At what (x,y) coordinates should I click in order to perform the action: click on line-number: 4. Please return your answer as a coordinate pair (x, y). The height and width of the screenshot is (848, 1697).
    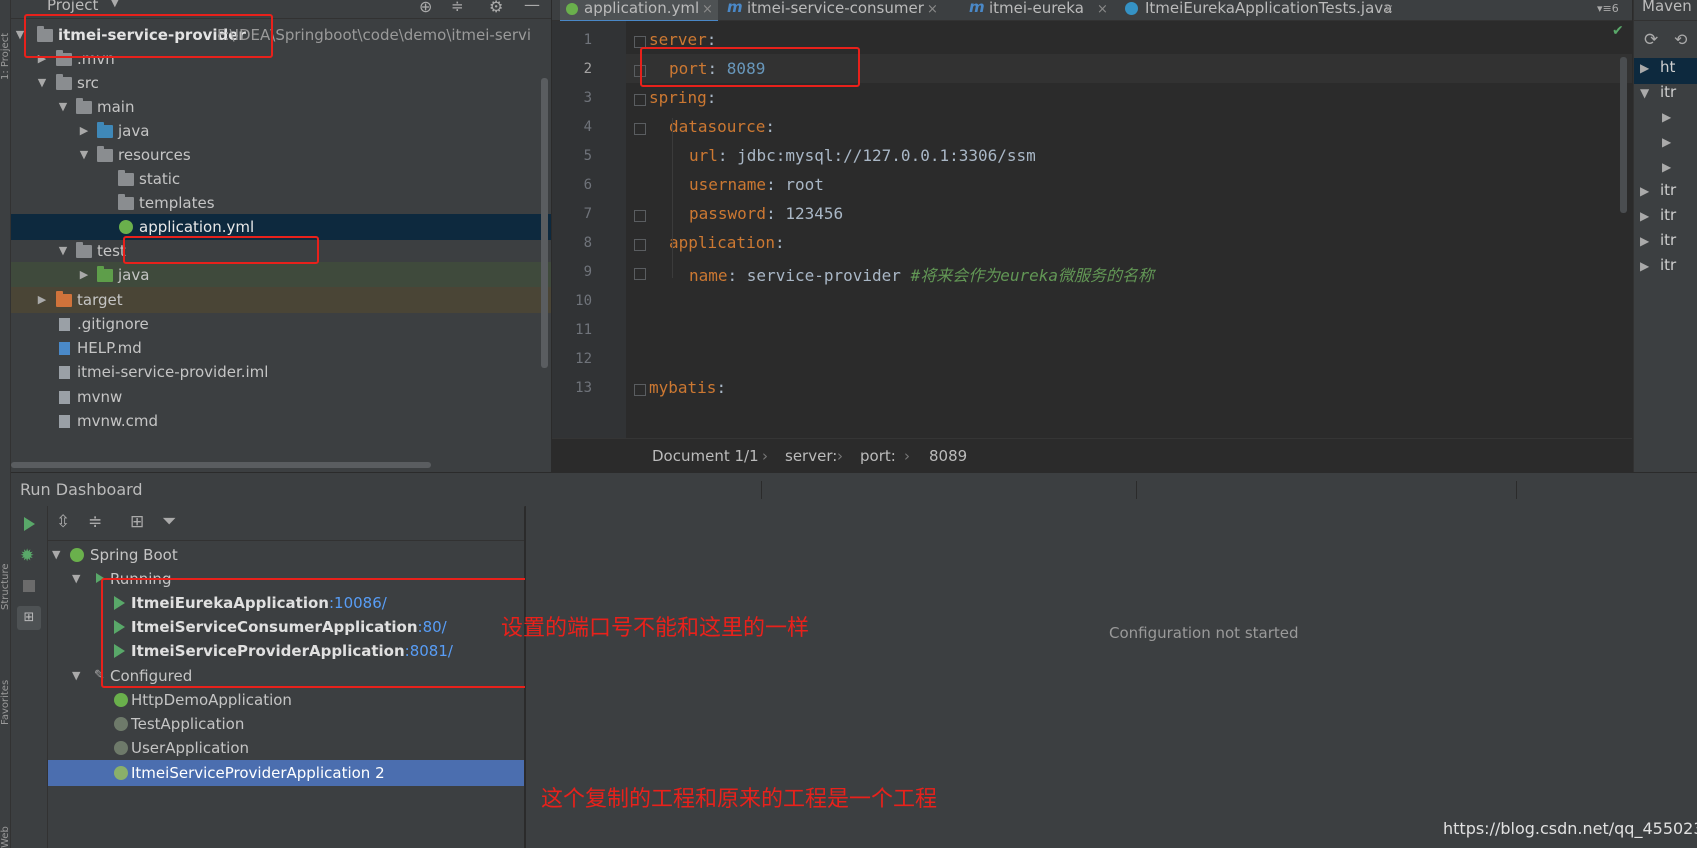
    Looking at the image, I should click on (587, 127).